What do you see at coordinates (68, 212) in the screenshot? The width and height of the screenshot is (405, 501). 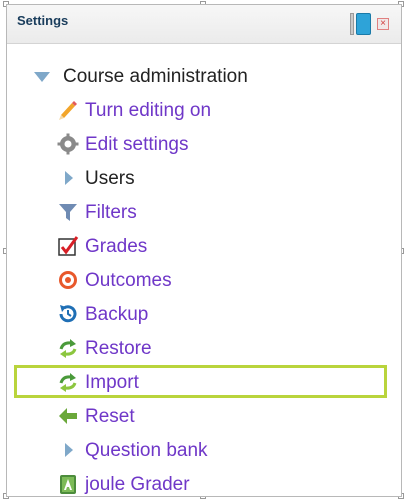 I see `funnel-icon` at bounding box center [68, 212].